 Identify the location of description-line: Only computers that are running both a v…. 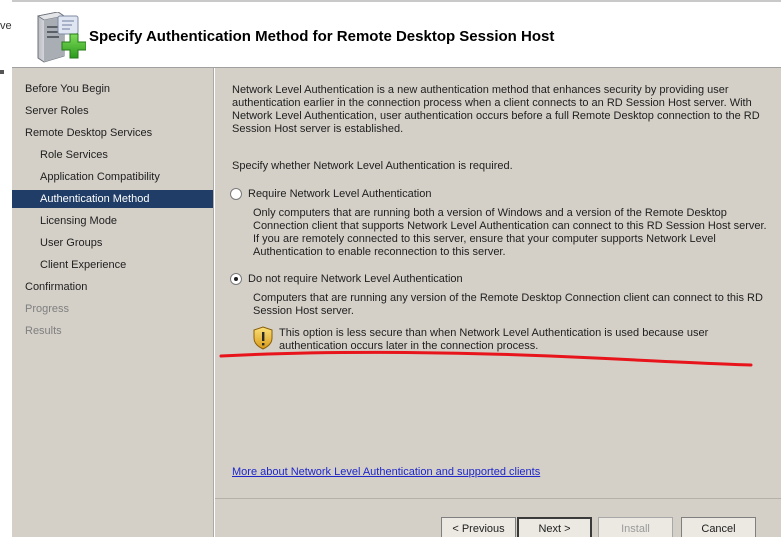
(490, 213).